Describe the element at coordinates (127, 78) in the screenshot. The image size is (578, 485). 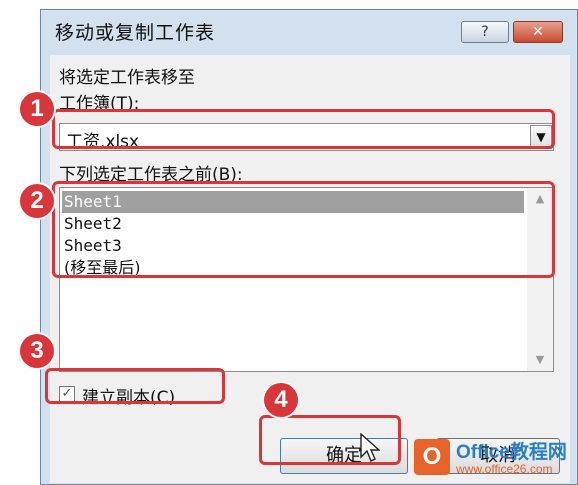
I see `move-to-label: 将选定工作表移至` at that location.